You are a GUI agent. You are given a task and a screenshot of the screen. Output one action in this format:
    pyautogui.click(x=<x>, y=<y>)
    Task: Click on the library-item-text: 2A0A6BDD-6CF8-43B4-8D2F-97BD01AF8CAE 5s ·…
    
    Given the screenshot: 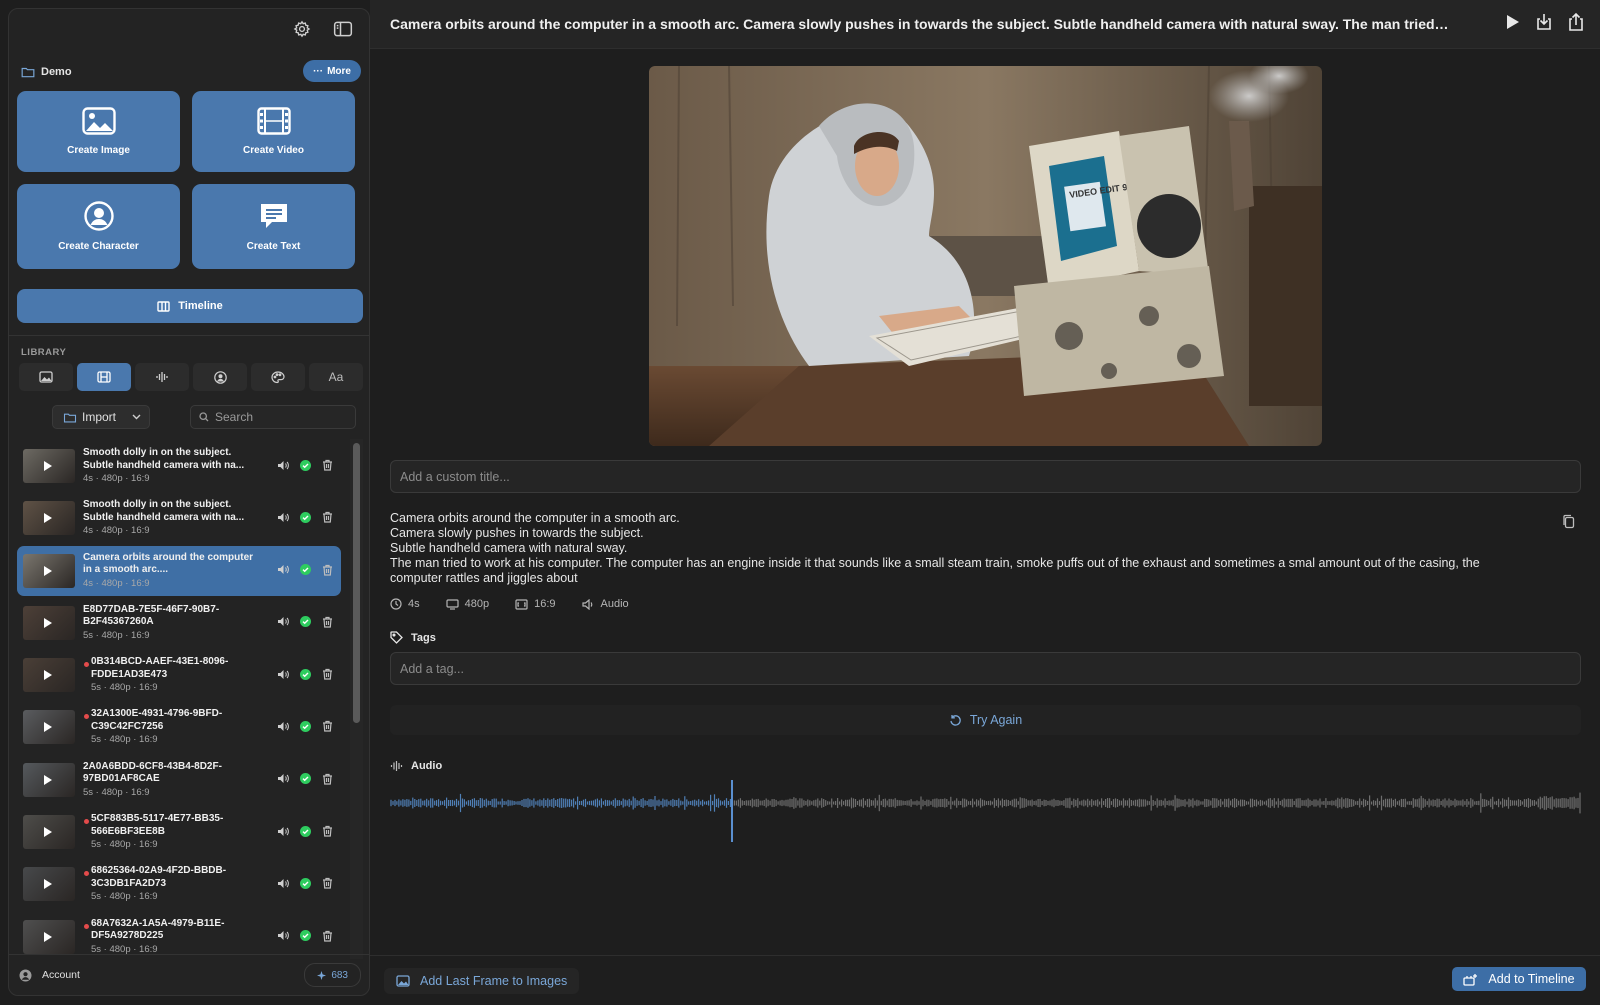 What is the action you would take?
    pyautogui.click(x=169, y=779)
    